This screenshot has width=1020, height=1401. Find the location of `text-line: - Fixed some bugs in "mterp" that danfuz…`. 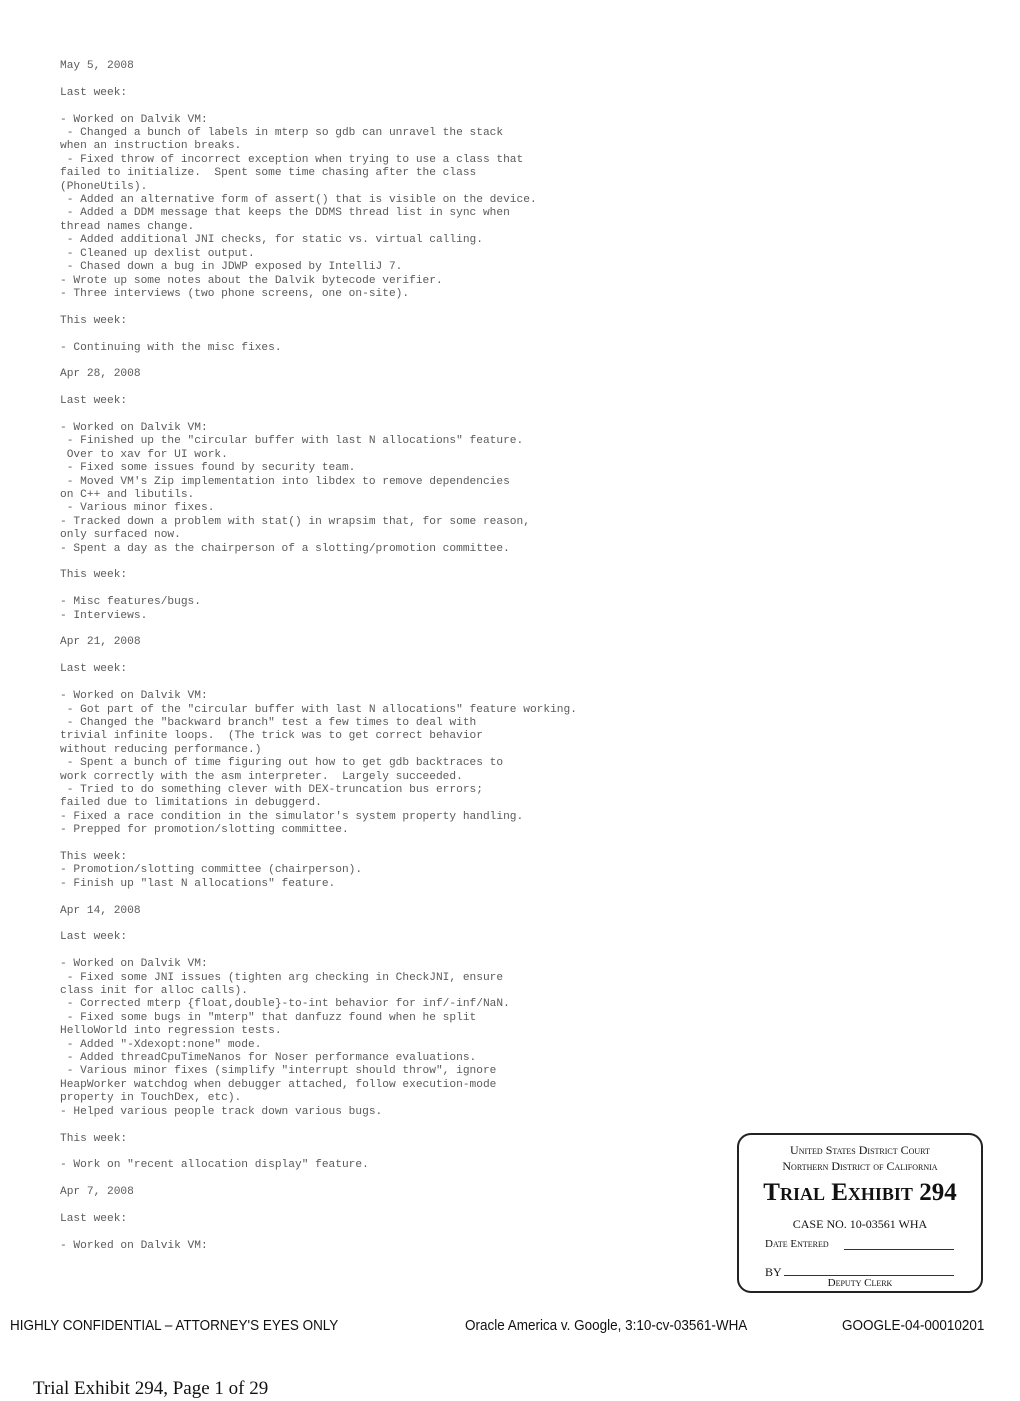

text-line: - Fixed some bugs in "mterp" that danfuz… is located at coordinates (268, 1017).